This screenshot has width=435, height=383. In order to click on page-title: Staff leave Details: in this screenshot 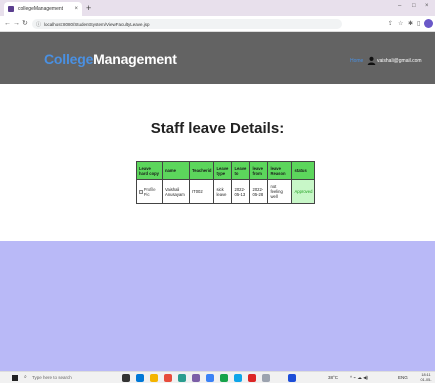, I will do `click(217, 128)`.